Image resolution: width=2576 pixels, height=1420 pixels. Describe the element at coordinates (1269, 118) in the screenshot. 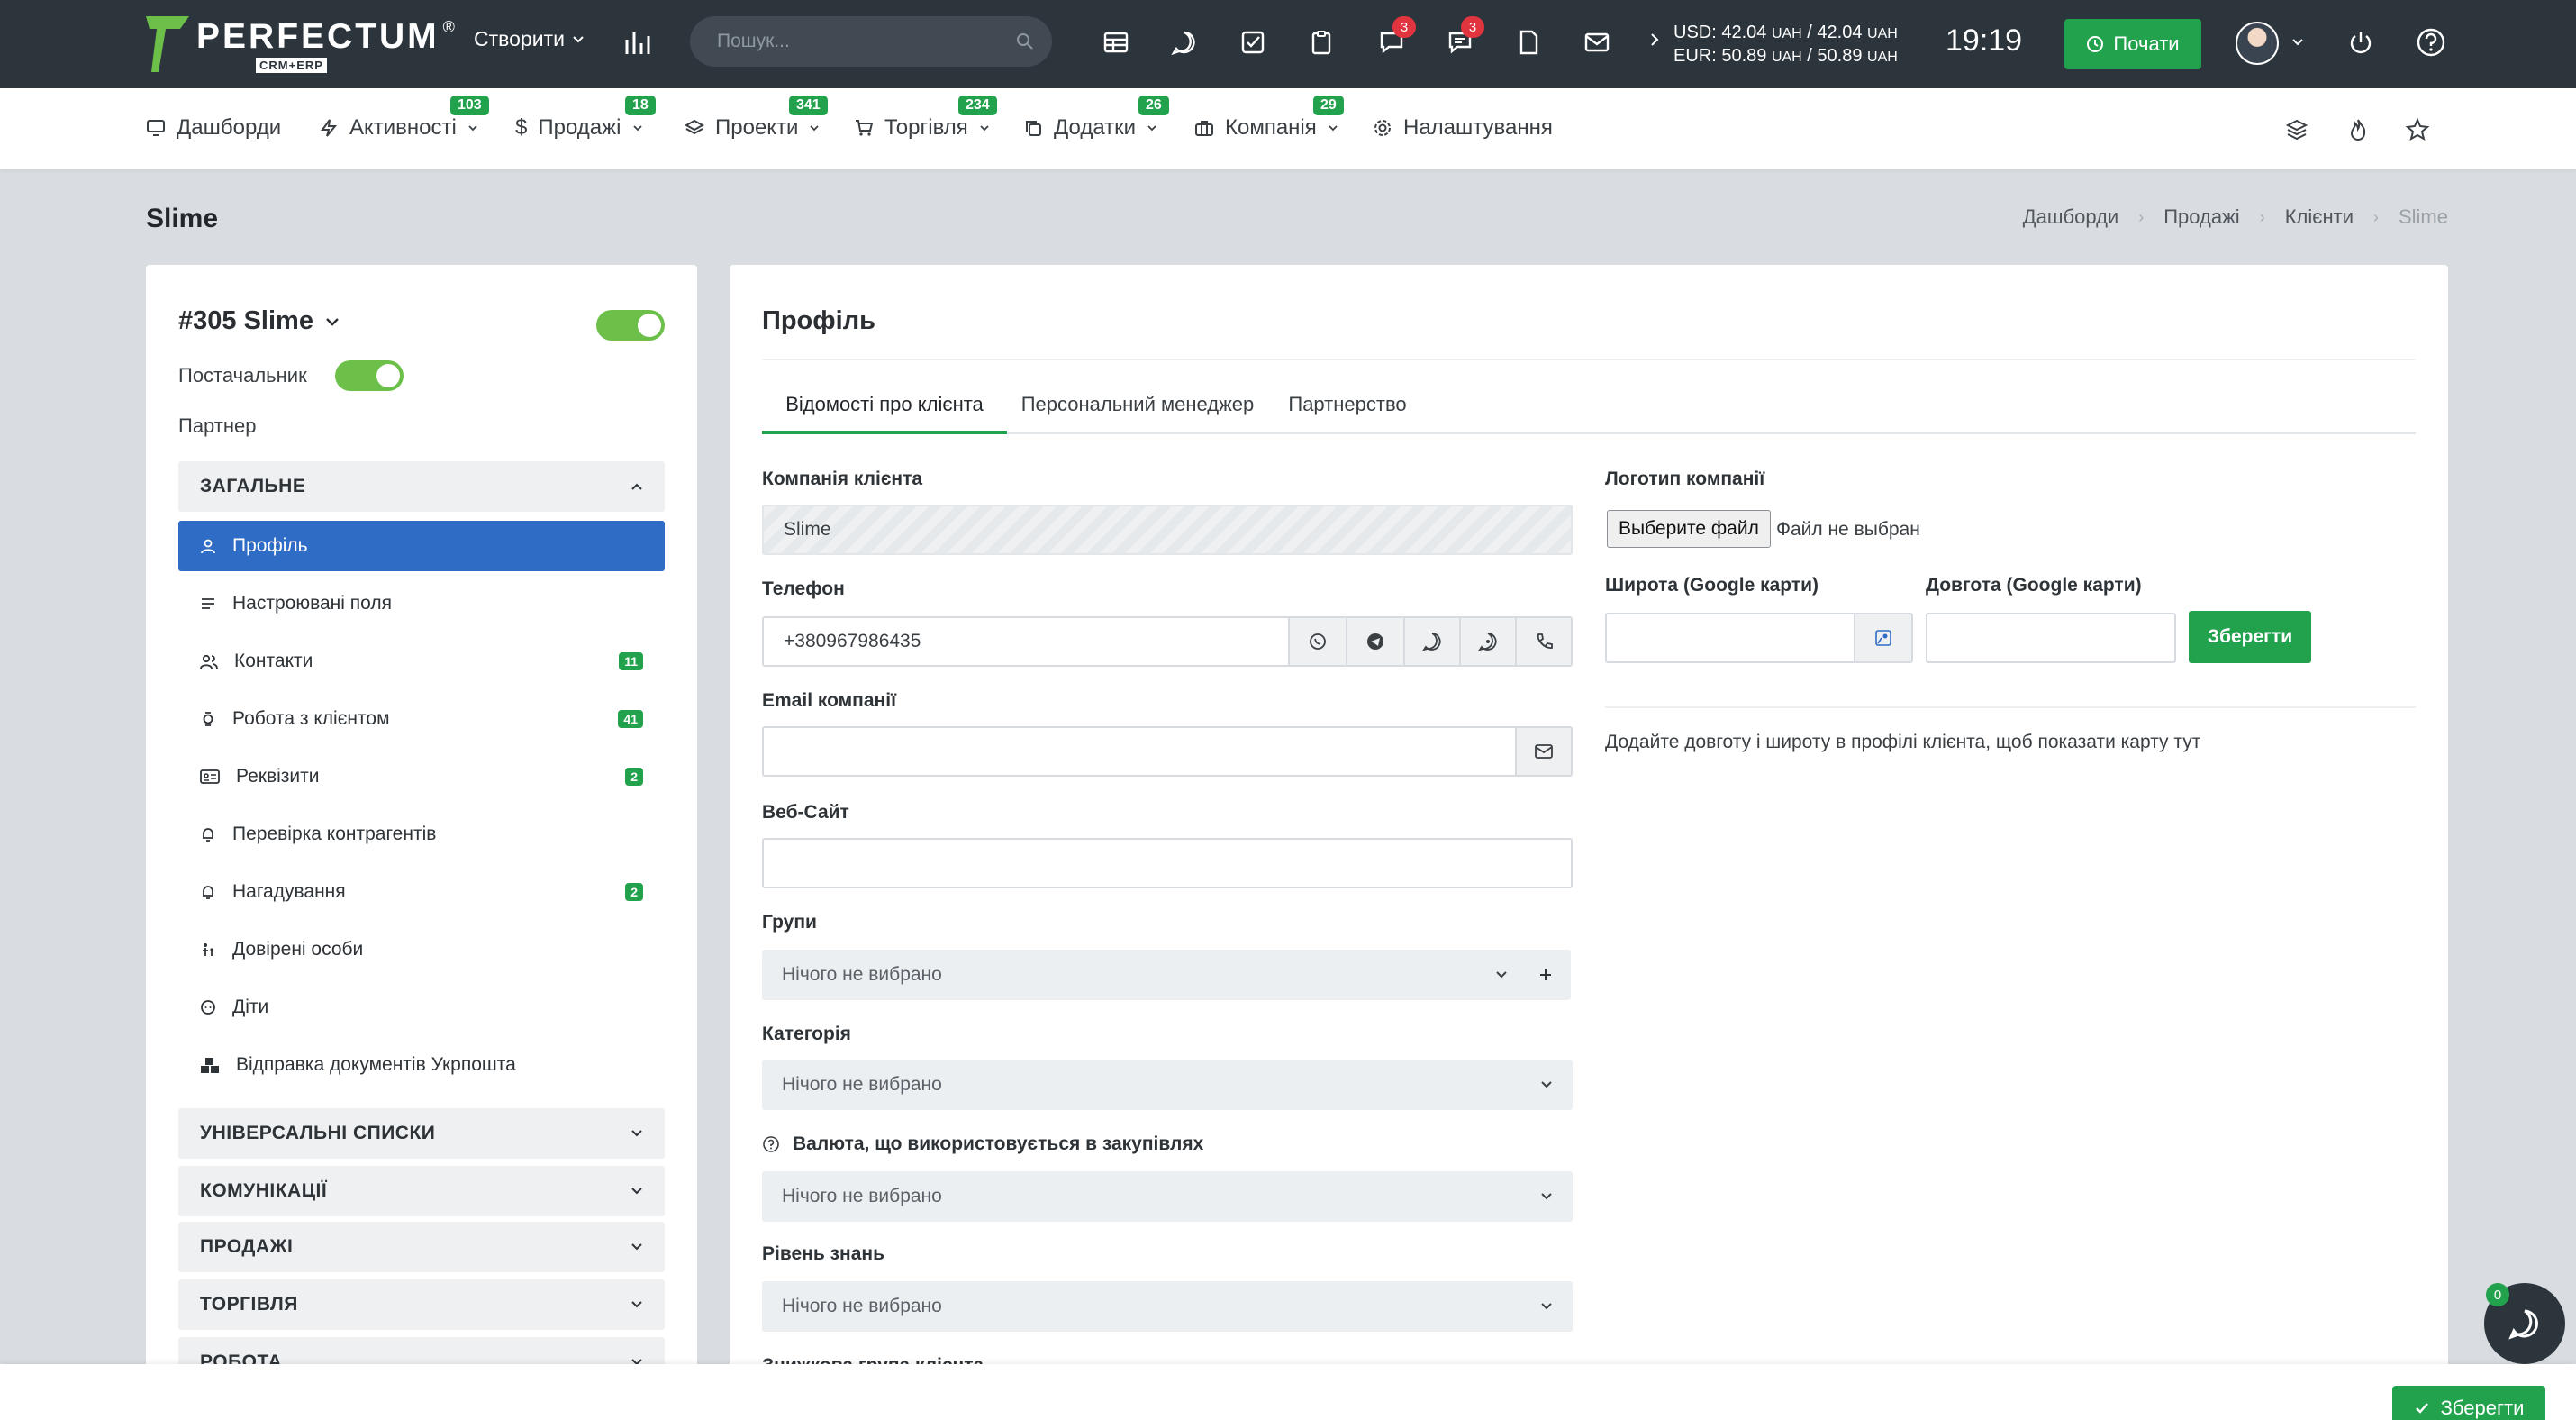

I see `nav-company: Компанія 29` at that location.